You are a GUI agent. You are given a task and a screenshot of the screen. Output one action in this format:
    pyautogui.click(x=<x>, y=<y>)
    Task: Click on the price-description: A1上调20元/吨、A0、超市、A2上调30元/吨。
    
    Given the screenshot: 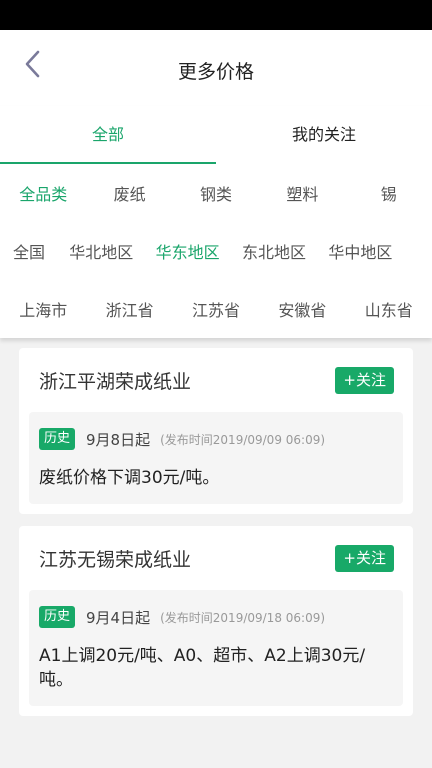 What is the action you would take?
    pyautogui.click(x=202, y=668)
    